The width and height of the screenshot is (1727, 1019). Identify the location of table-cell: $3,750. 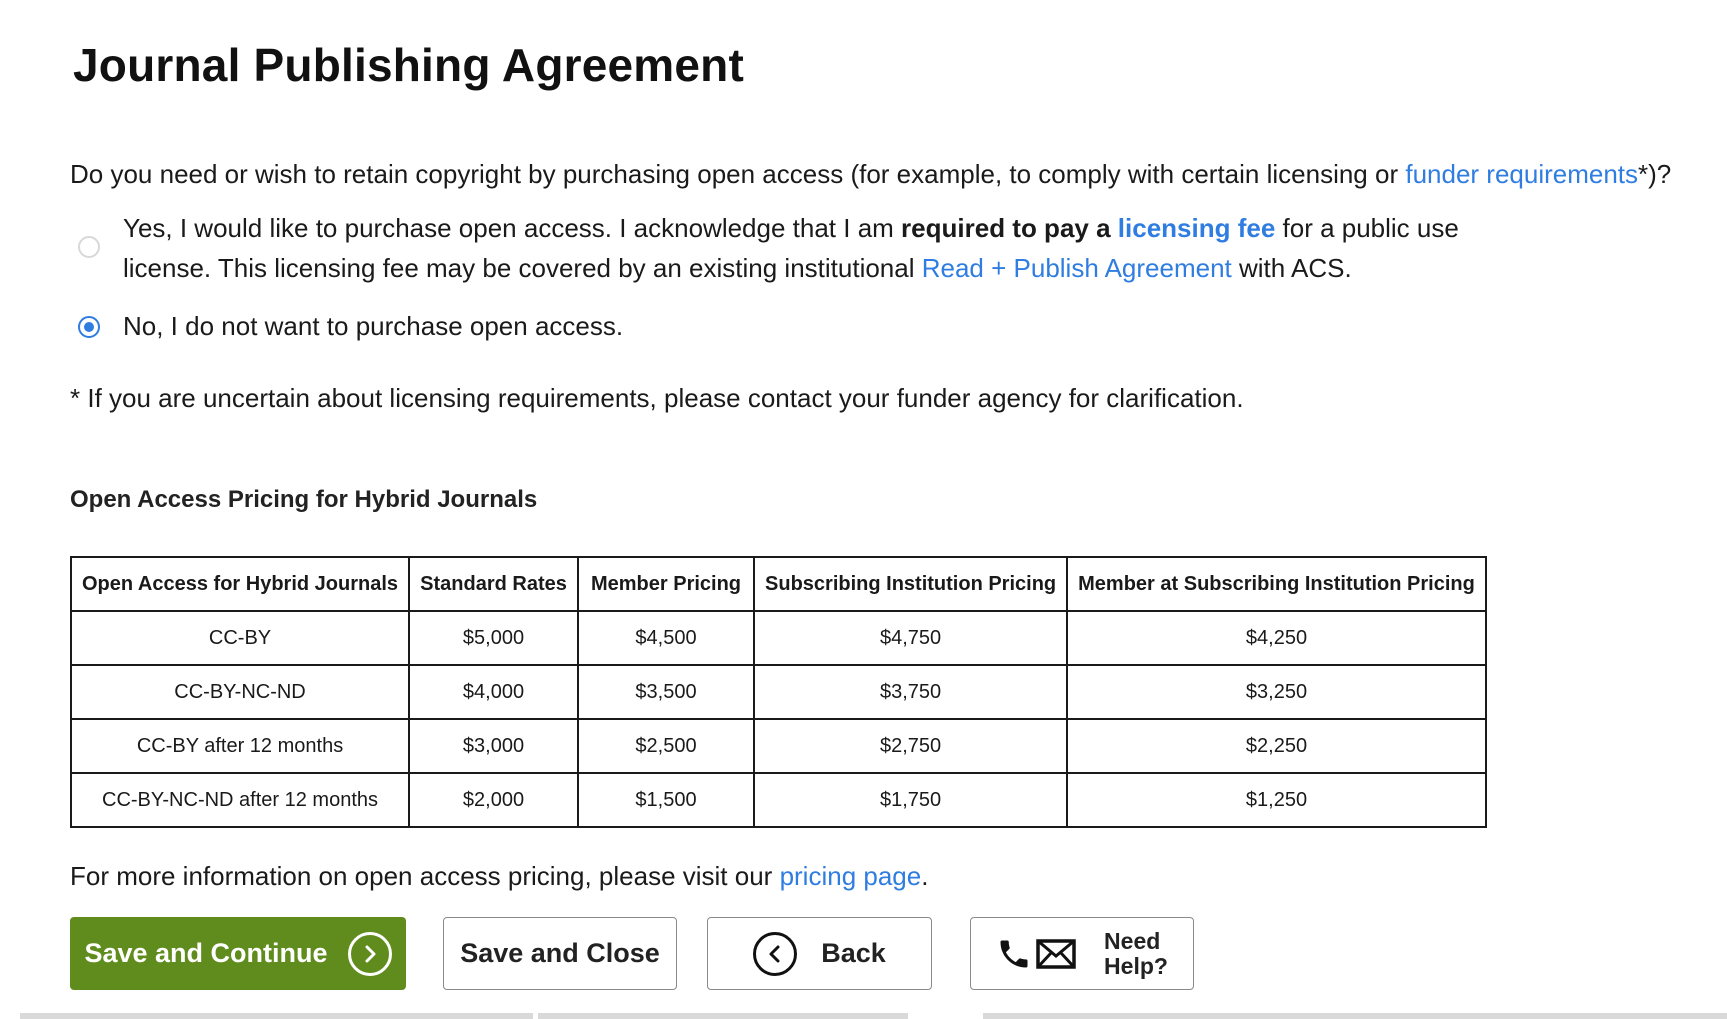
(911, 692).